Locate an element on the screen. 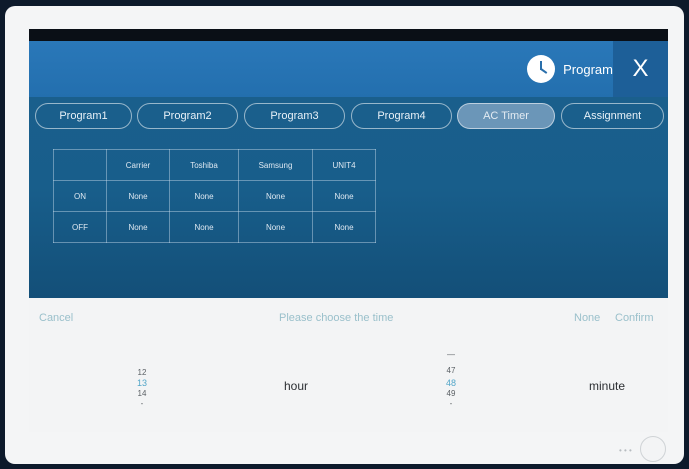 The image size is (689, 469). tab-program3: Program3 is located at coordinates (294, 116).